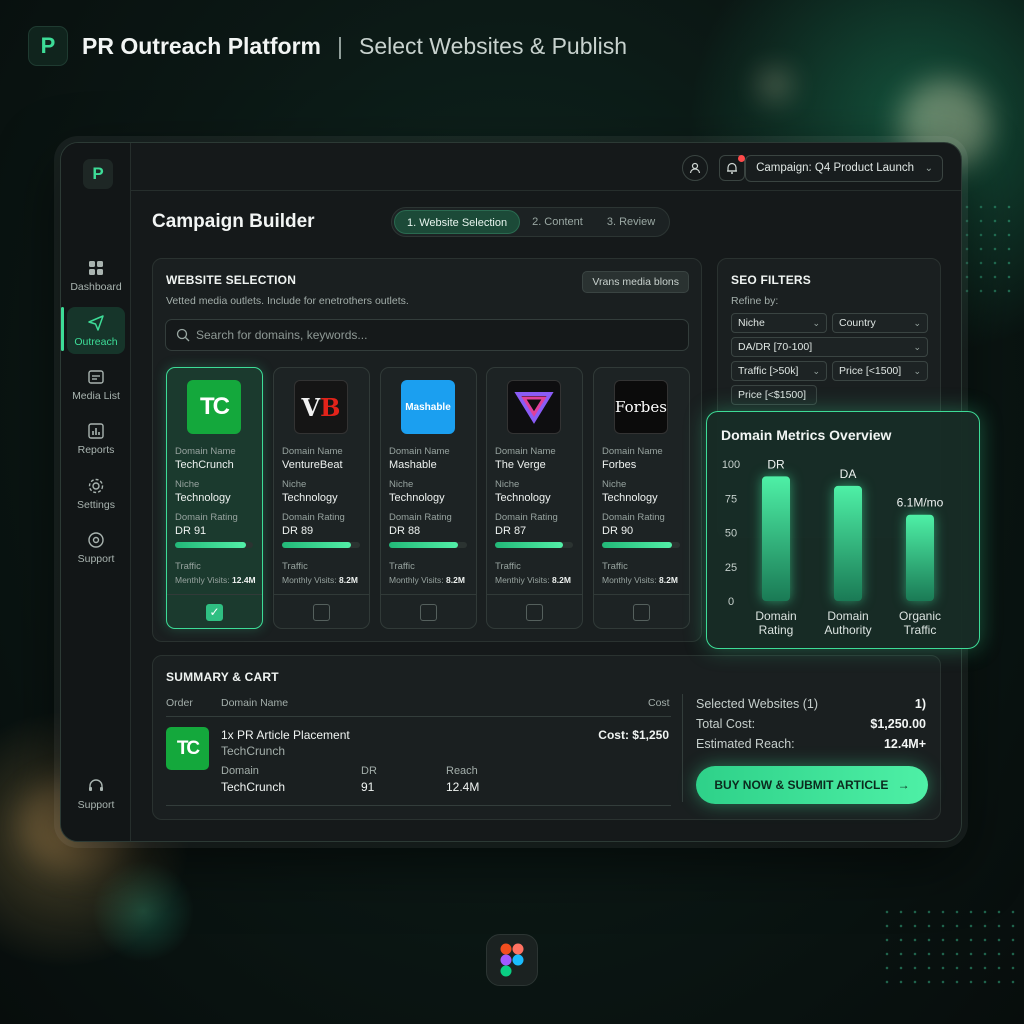  Describe the element at coordinates (731, 534) in the screenshot. I see `y-tick-label: 50` at that location.